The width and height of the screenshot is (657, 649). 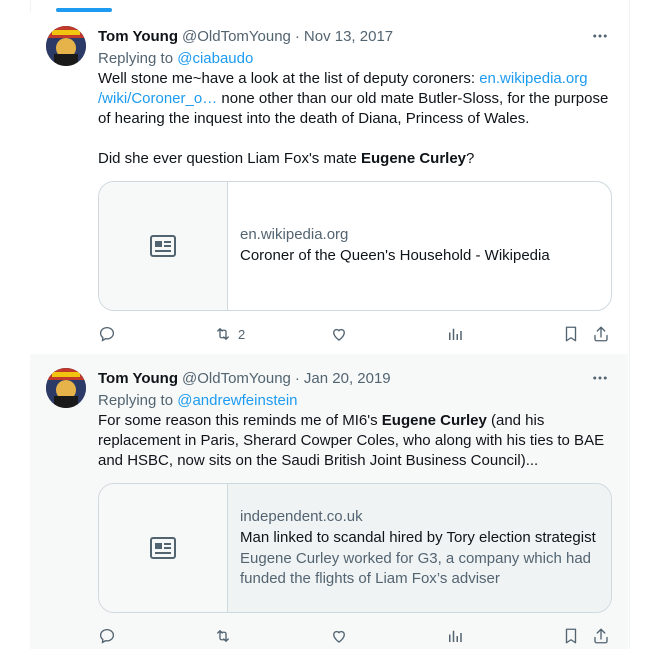 I want to click on tweet-header: Tom Young @OldTomYoung · Jan 20, 2019, so click(x=355, y=378).